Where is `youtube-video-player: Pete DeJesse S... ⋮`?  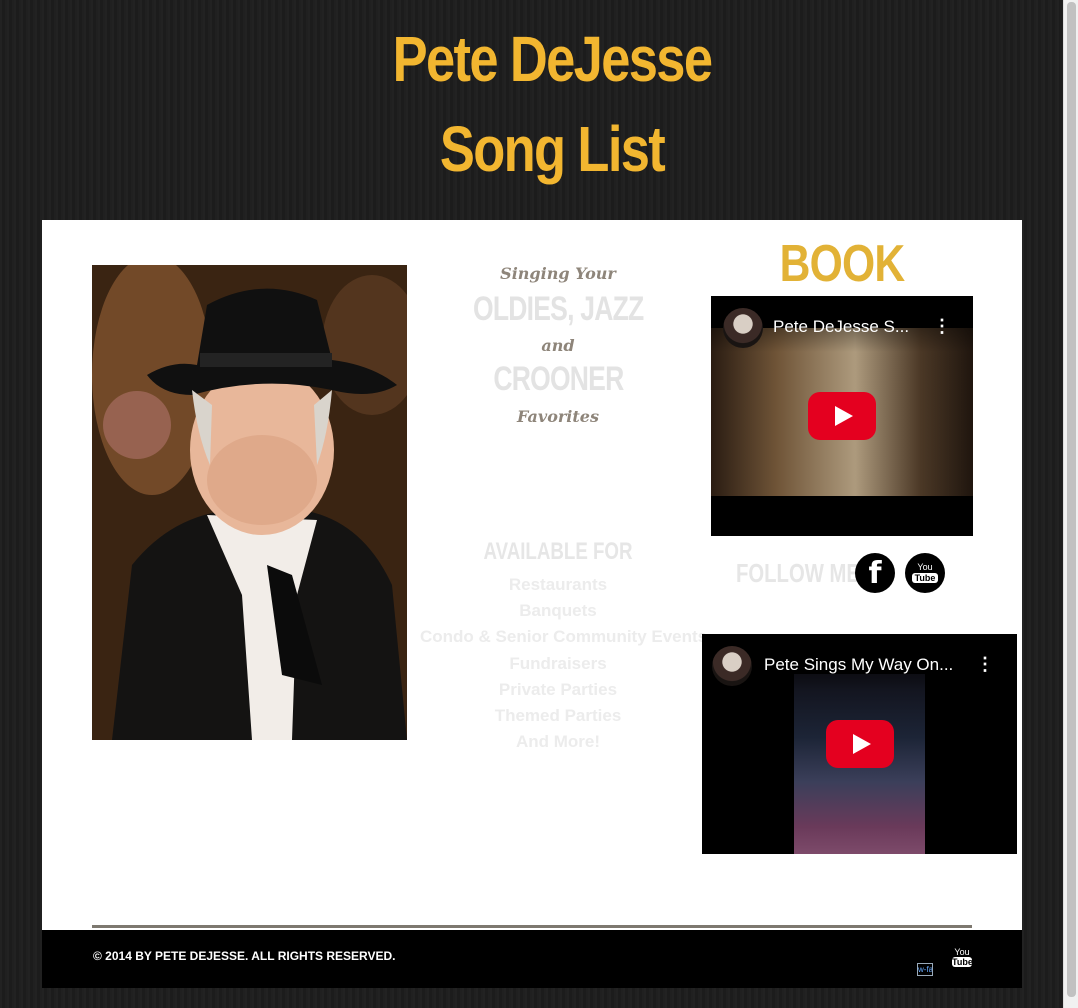
youtube-video-player: Pete DeJesse S... ⋮ is located at coordinates (842, 416).